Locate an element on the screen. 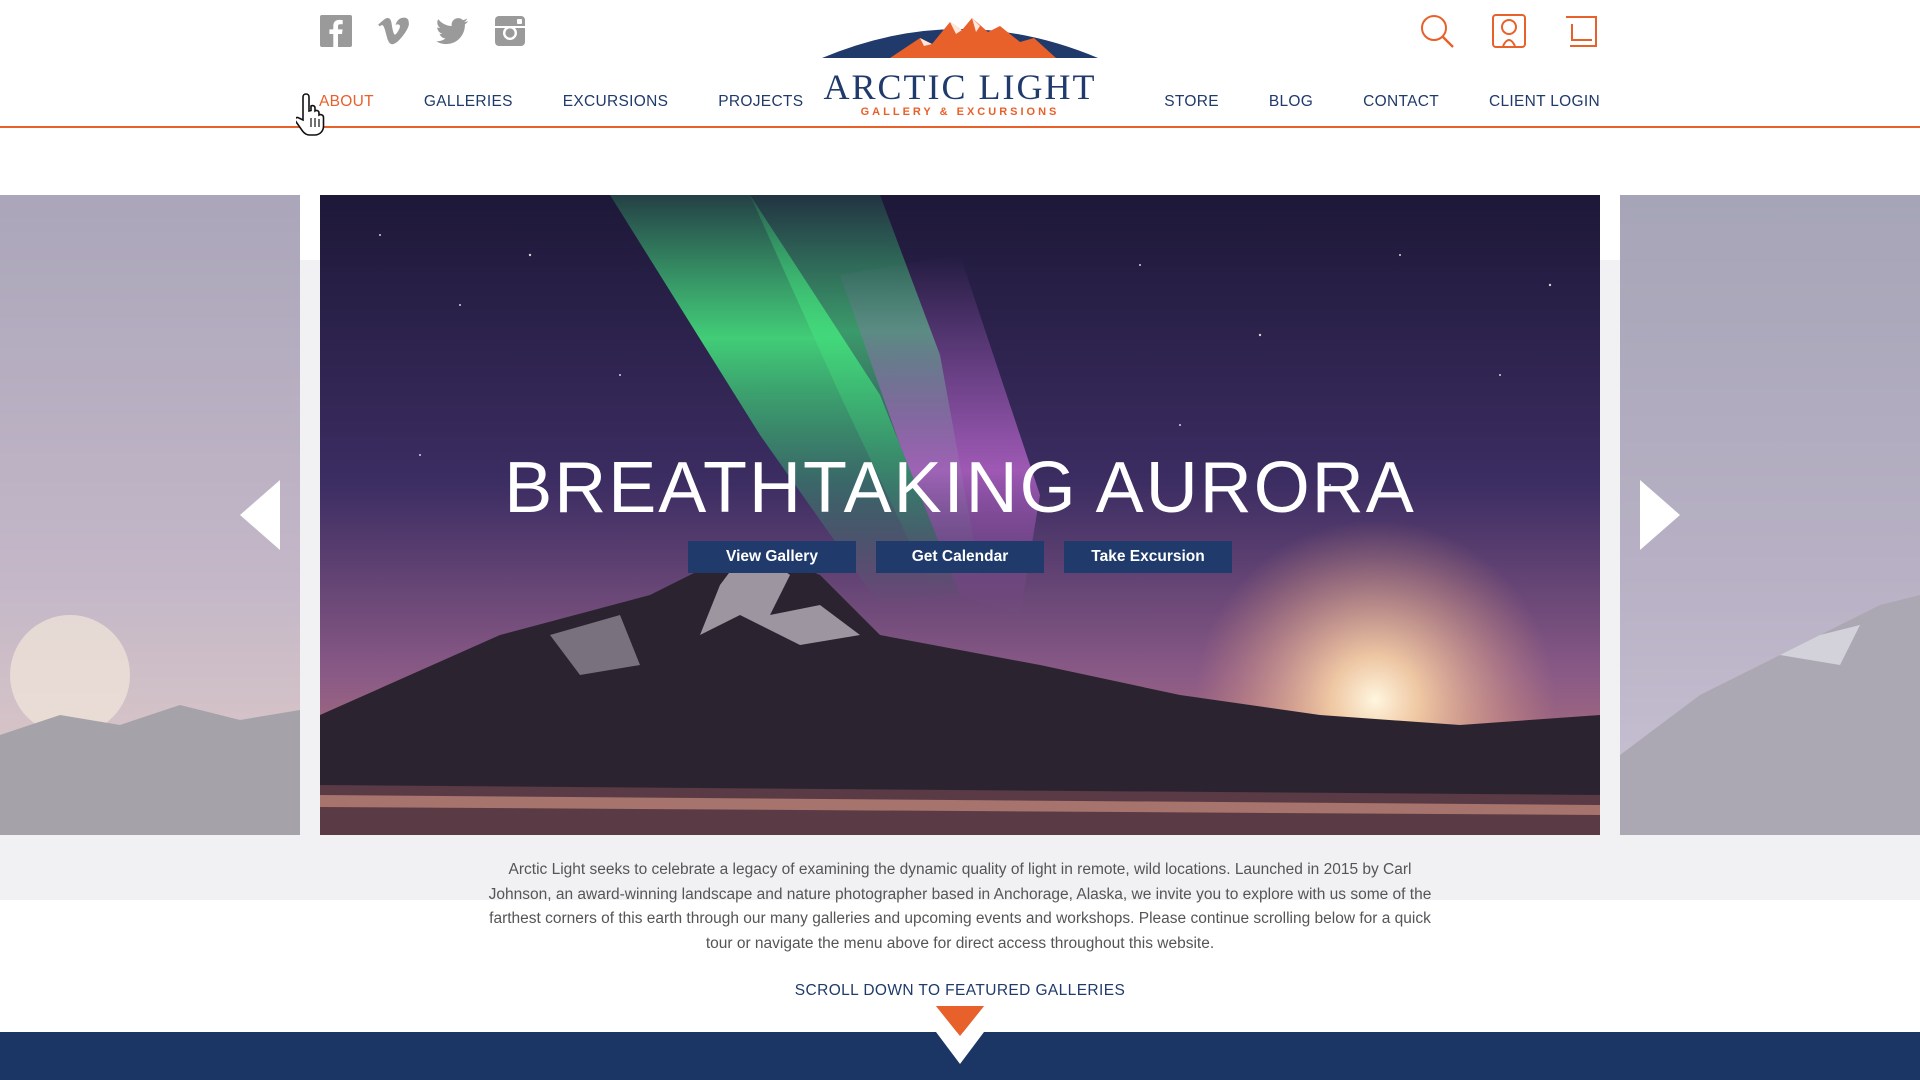  search-icon is located at coordinates (1437, 31).